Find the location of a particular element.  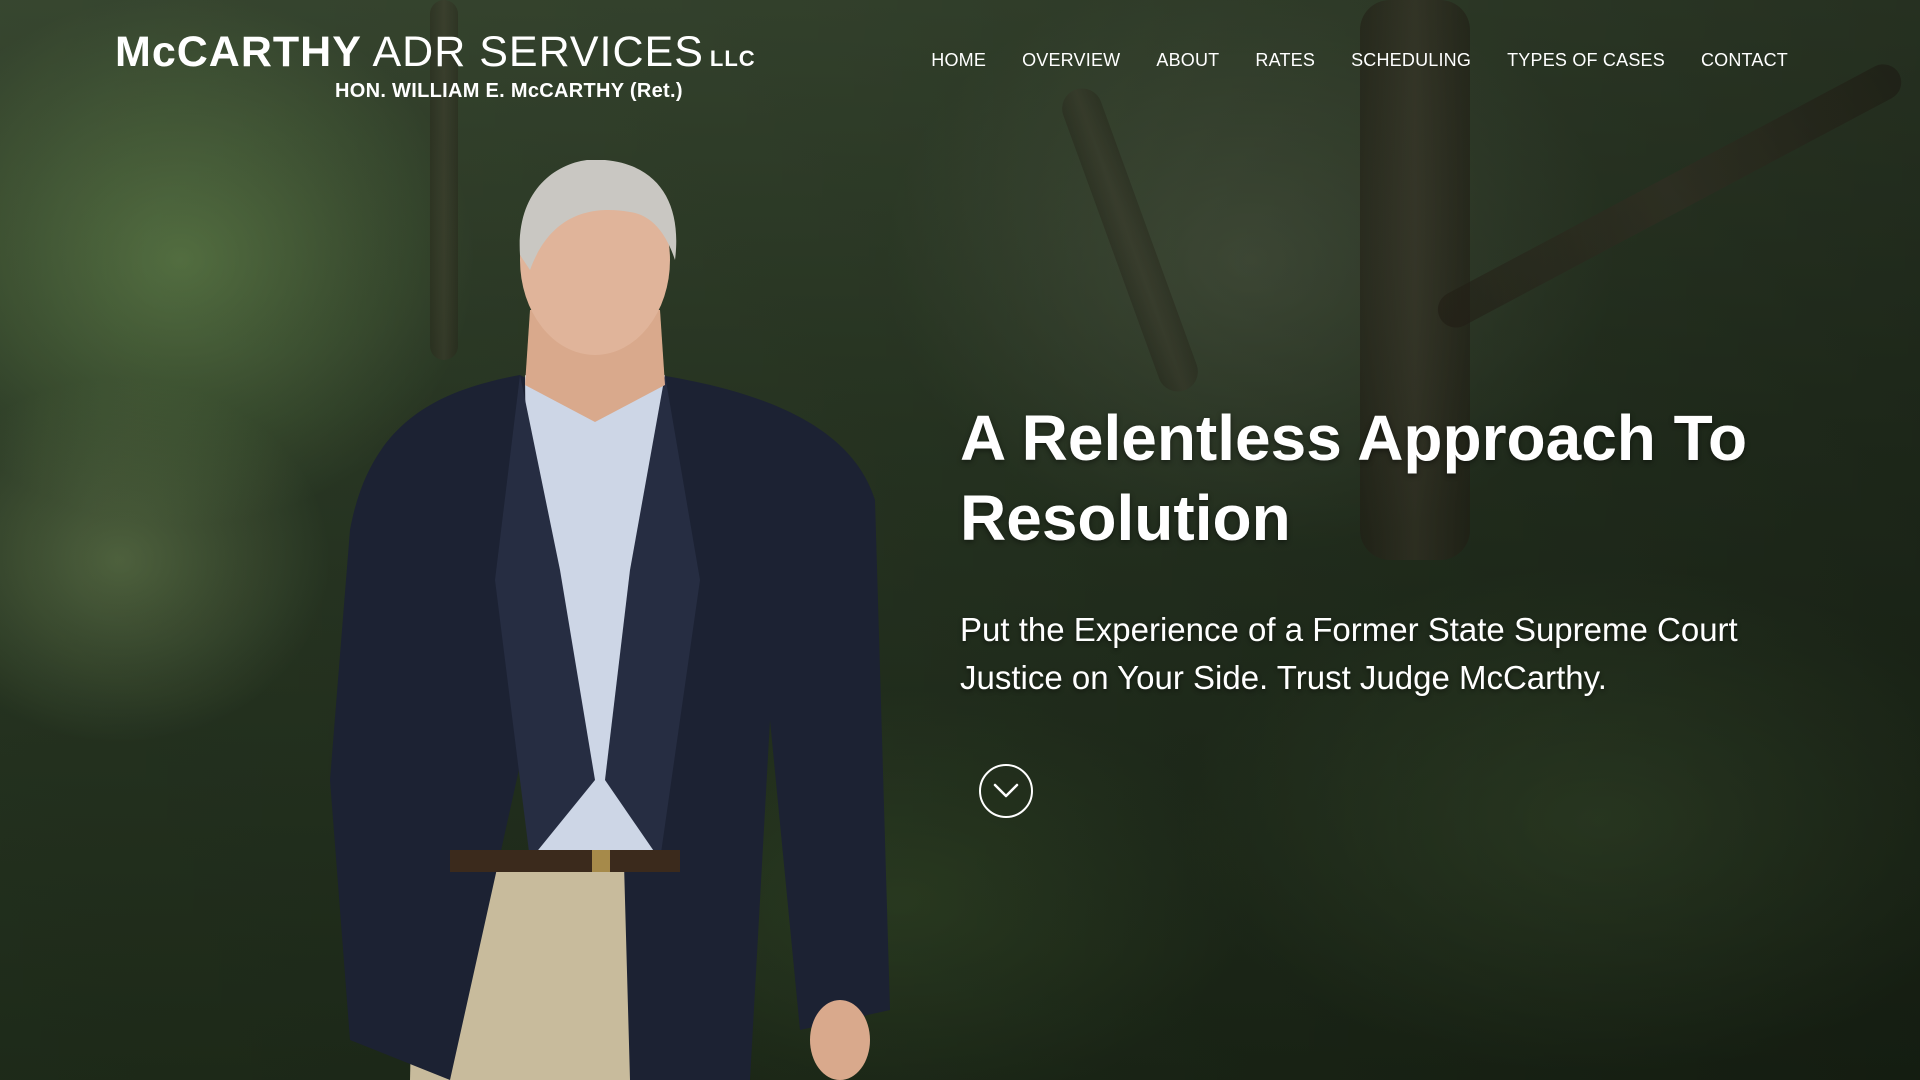

nav-item-about: ABOUT is located at coordinates (1187, 60).